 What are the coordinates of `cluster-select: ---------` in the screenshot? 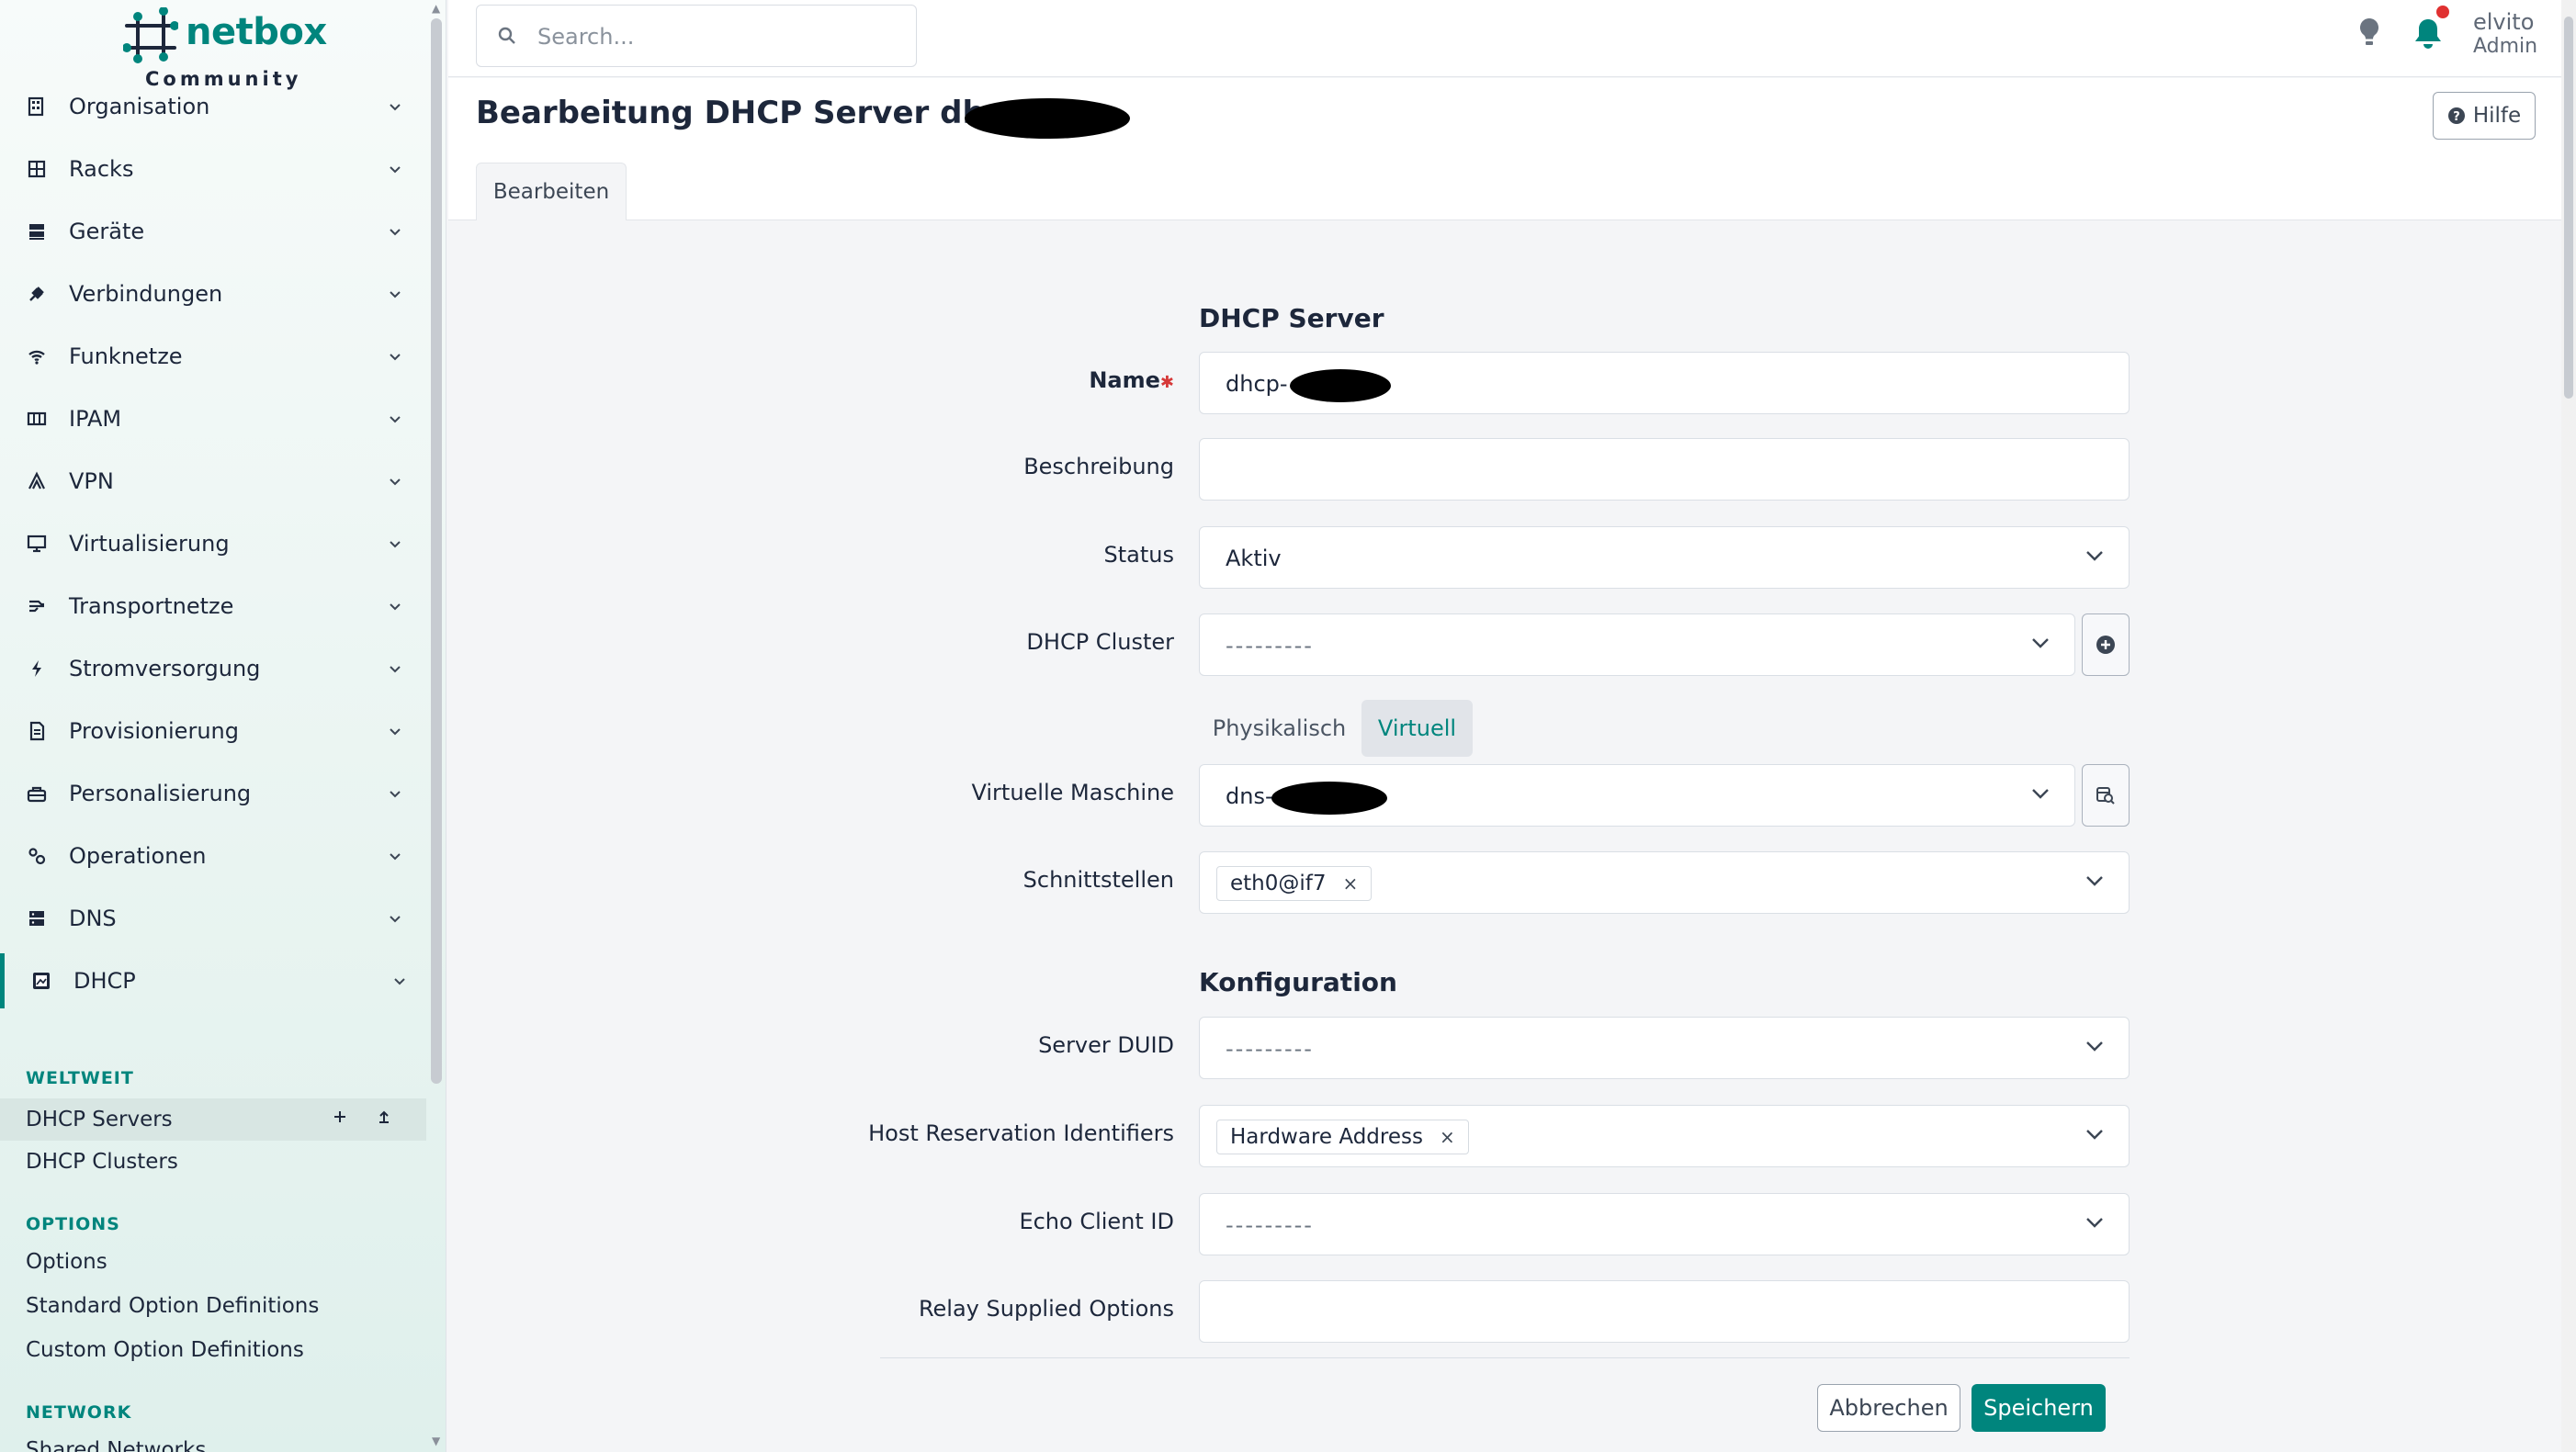 It's located at (1637, 644).